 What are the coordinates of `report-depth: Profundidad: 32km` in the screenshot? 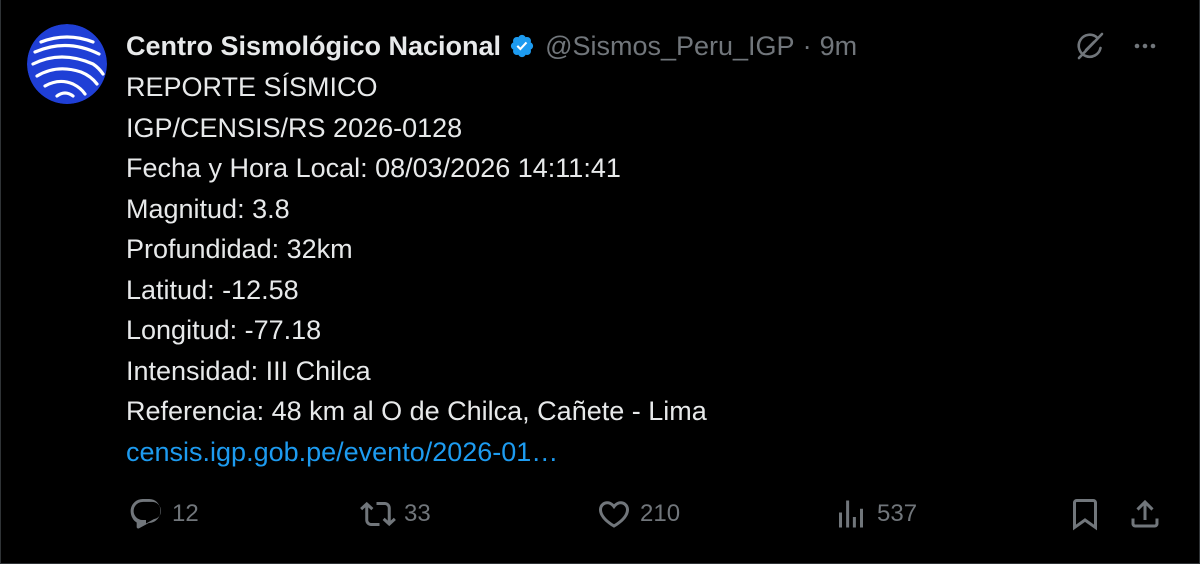 It's located at (239, 249).